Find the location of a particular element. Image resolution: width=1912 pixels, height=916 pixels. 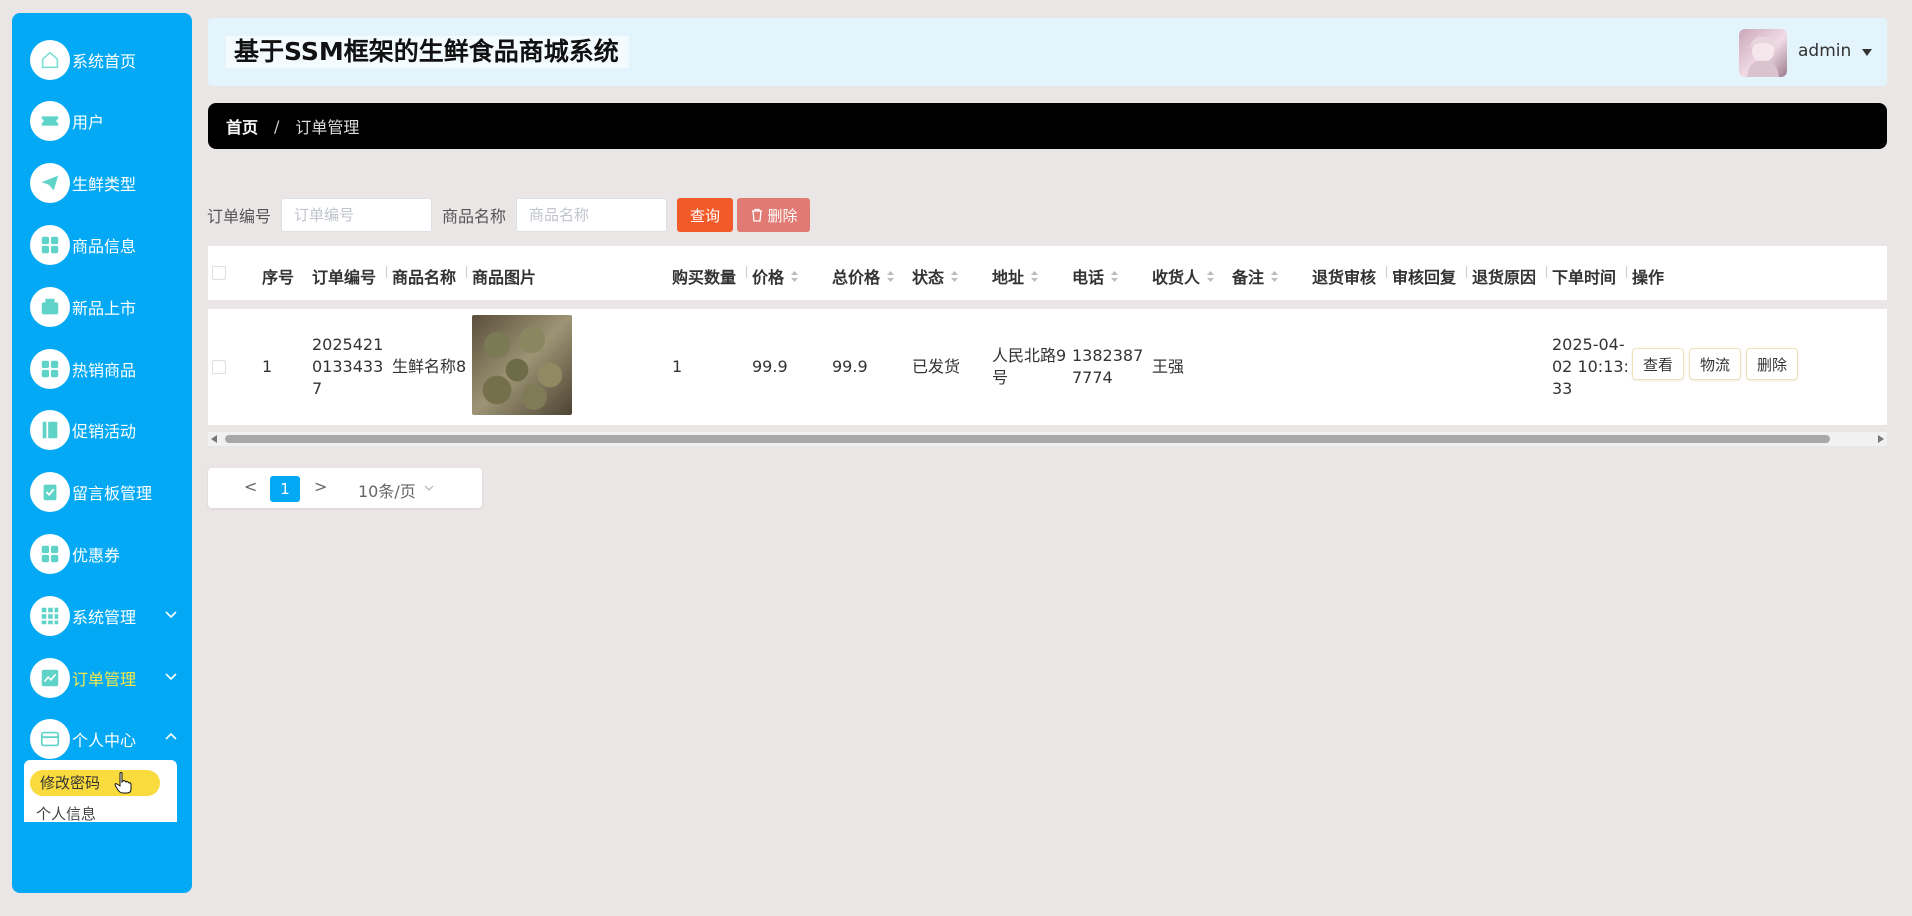

col-address: 地址 is located at coordinates (1015, 276).